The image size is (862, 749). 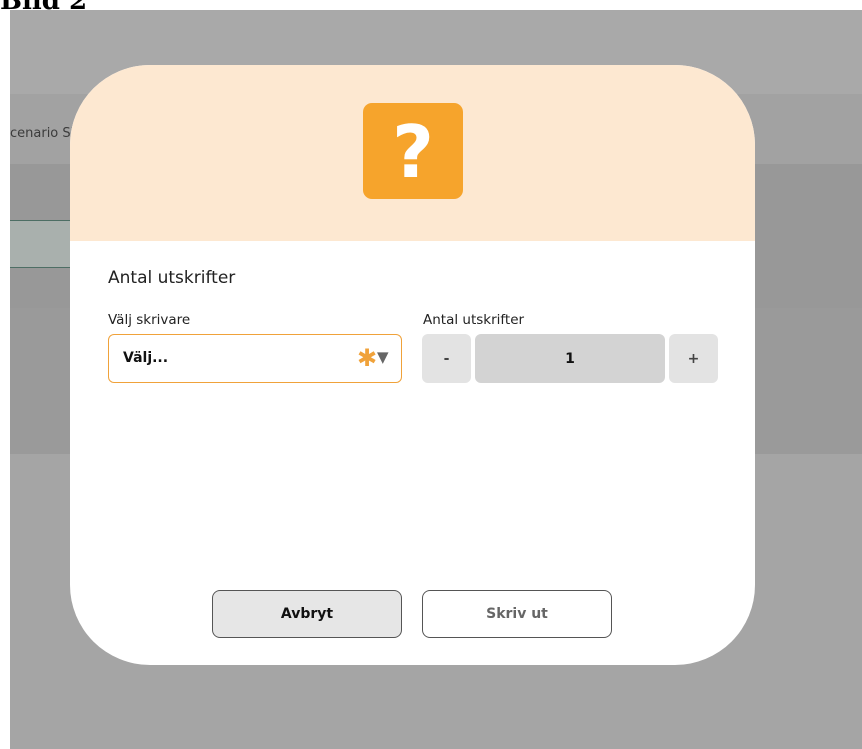 What do you see at coordinates (570, 358) in the screenshot?
I see `copies-value: 1` at bounding box center [570, 358].